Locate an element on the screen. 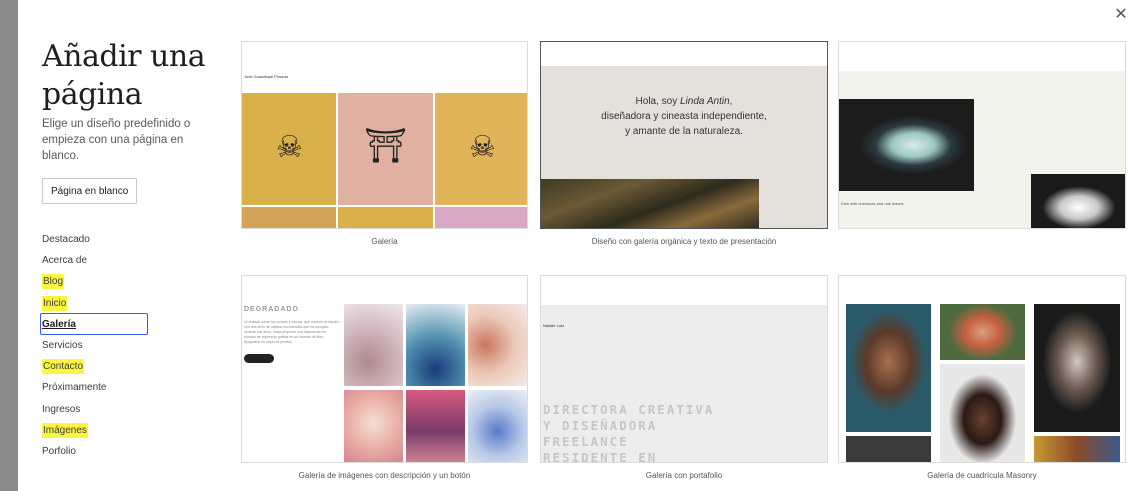 This screenshot has height=491, width=1136. category-inicio: Inicio is located at coordinates (132, 303).